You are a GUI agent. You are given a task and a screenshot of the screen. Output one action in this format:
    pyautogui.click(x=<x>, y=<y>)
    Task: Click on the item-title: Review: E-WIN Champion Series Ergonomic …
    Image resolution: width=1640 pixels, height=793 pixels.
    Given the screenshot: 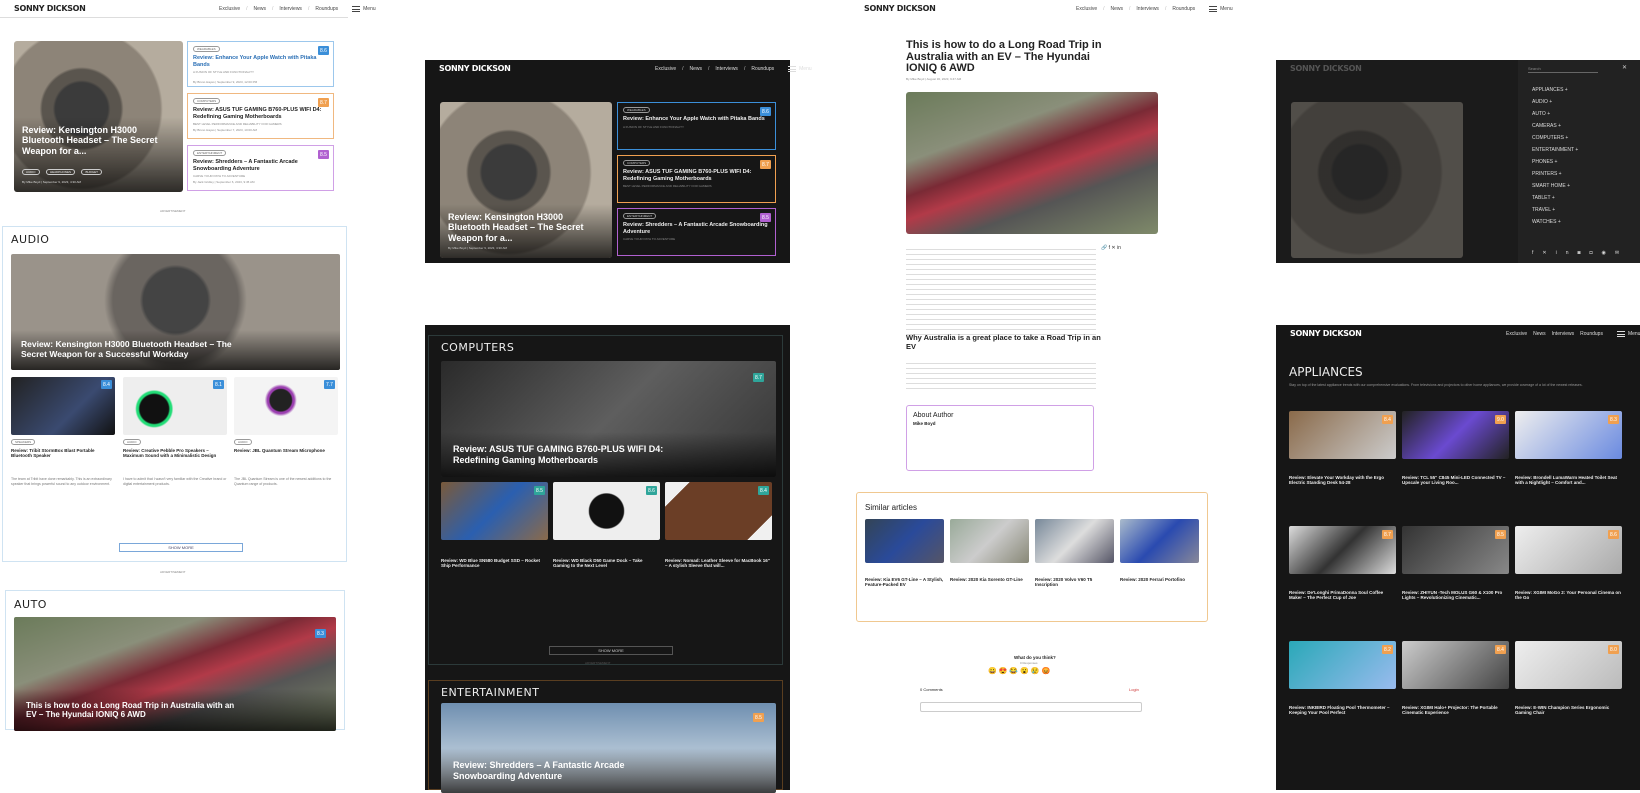 What is the action you would take?
    pyautogui.click(x=1568, y=710)
    